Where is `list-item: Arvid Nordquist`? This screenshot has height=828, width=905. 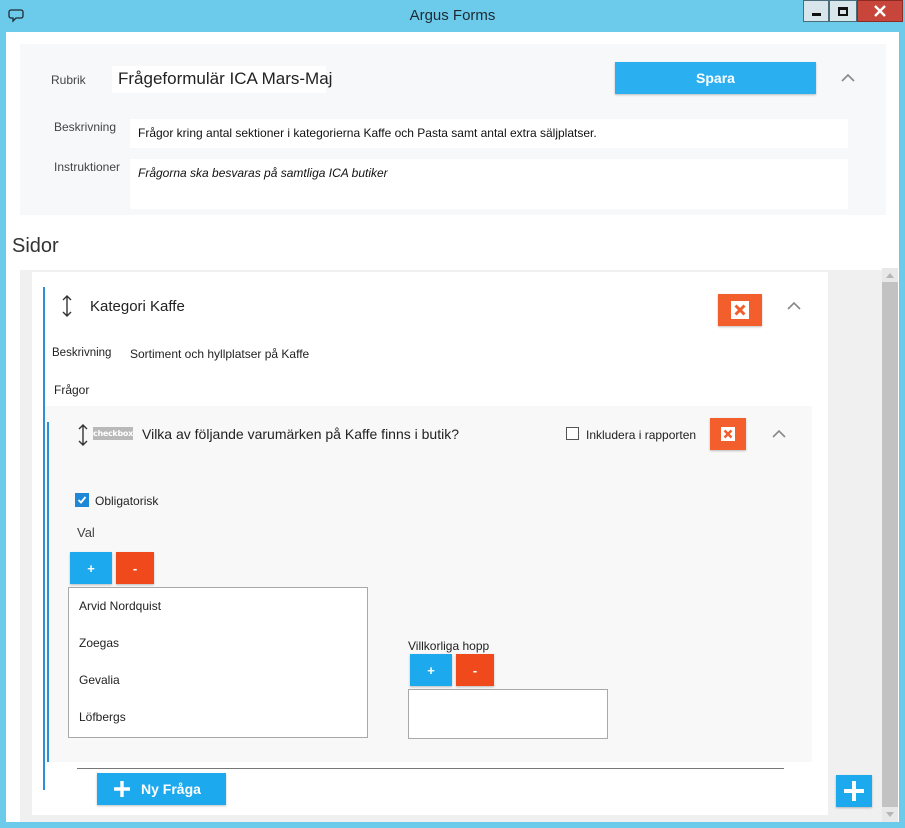 list-item: Arvid Nordquist is located at coordinates (120, 606).